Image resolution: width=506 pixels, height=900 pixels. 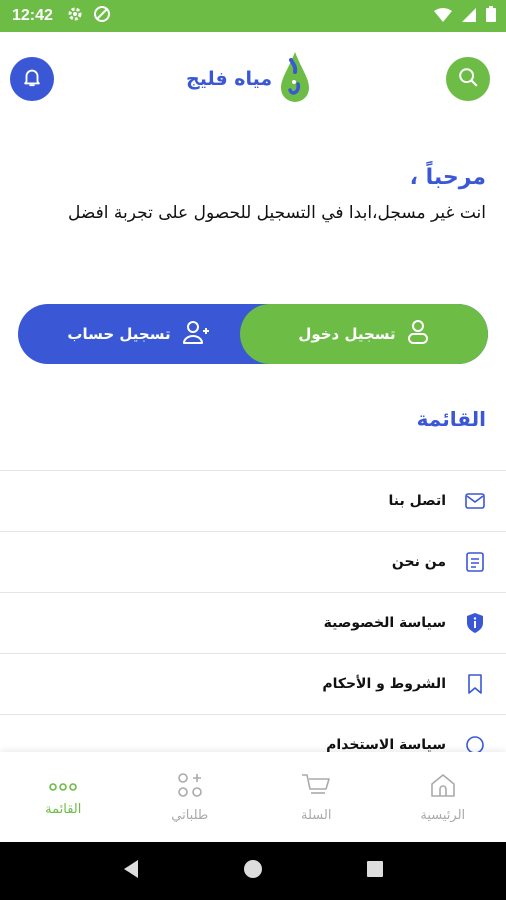 I want to click on app-header: مياه فليج, so click(x=253, y=82).